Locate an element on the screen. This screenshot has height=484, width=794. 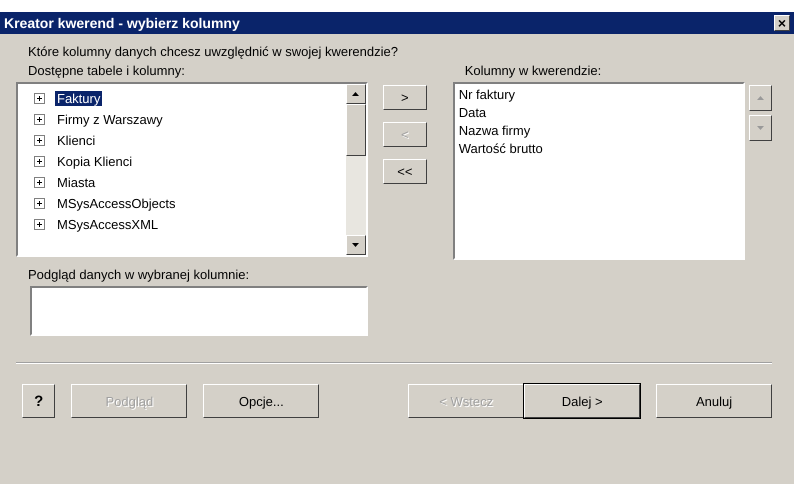
list-item: MSysAccessObjects is located at coordinates (116, 203).